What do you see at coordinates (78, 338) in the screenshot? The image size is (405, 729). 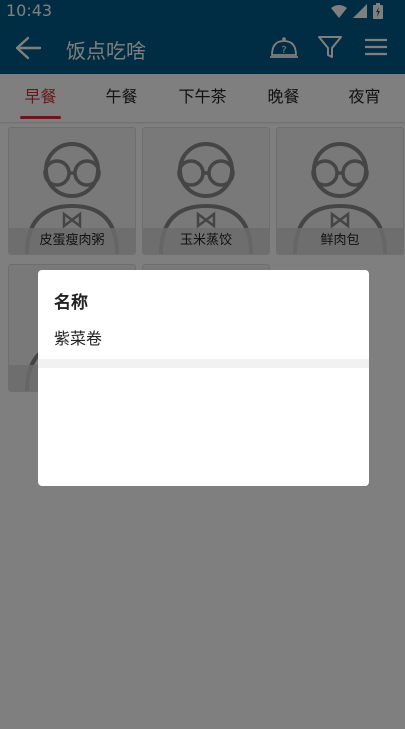 I see `dialog-value: 紫菜卷` at bounding box center [78, 338].